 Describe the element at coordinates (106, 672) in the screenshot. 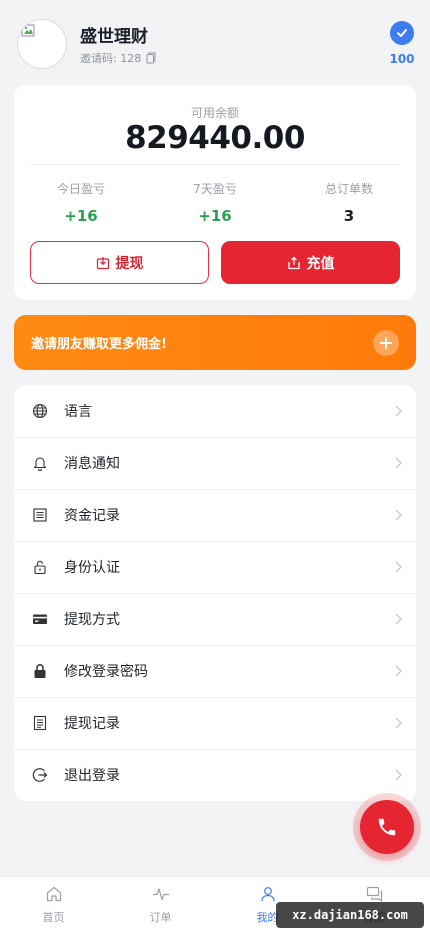

I see `menu-label: 修改登录密码` at that location.